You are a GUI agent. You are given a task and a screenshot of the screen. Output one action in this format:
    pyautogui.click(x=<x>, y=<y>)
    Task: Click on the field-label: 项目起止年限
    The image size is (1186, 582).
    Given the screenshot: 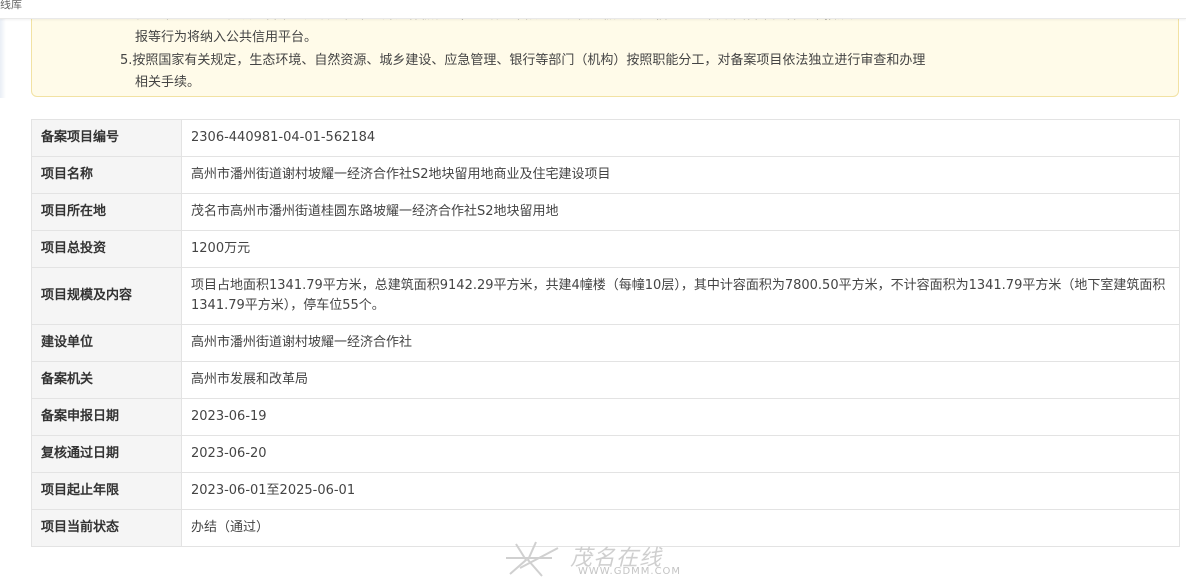 What is the action you would take?
    pyautogui.click(x=106, y=491)
    